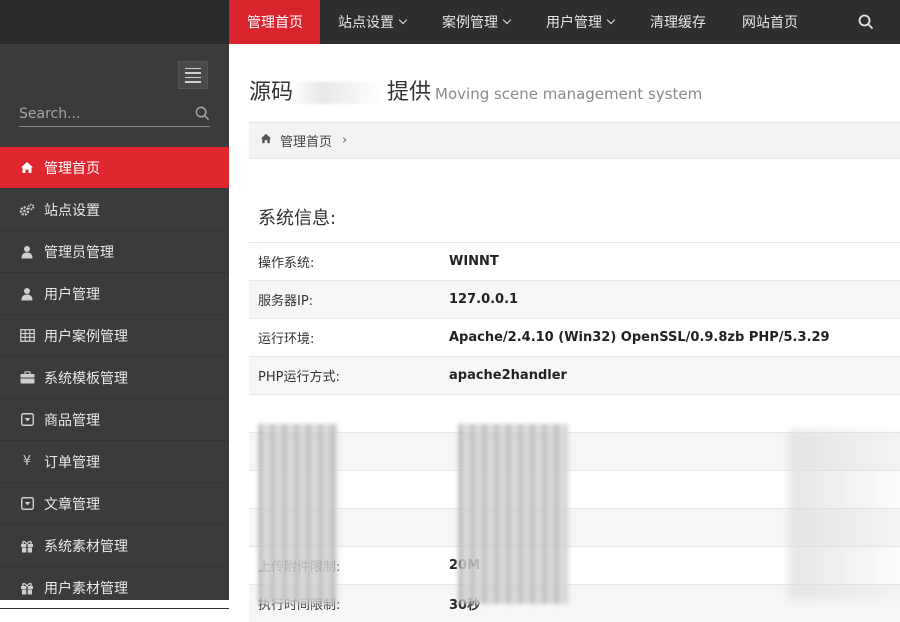  What do you see at coordinates (27, 378) in the screenshot?
I see `briefcase-icon` at bounding box center [27, 378].